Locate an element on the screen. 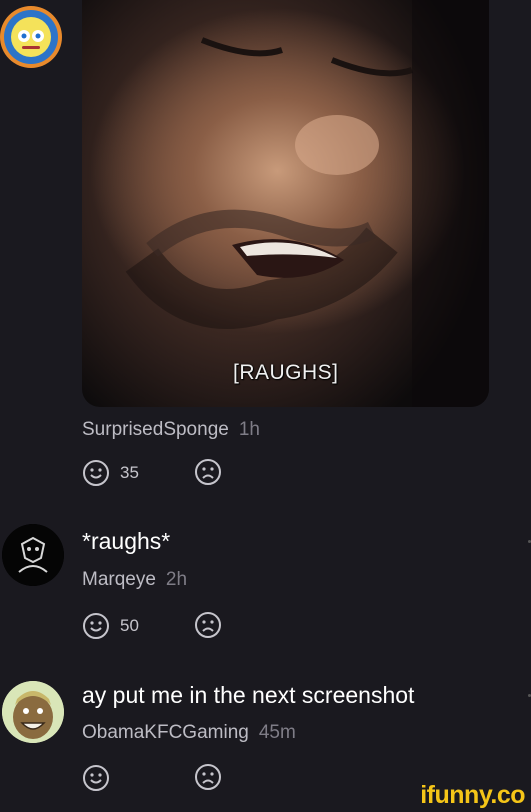 This screenshot has width=531, height=812. reactions-bar is located at coordinates (162, 778).